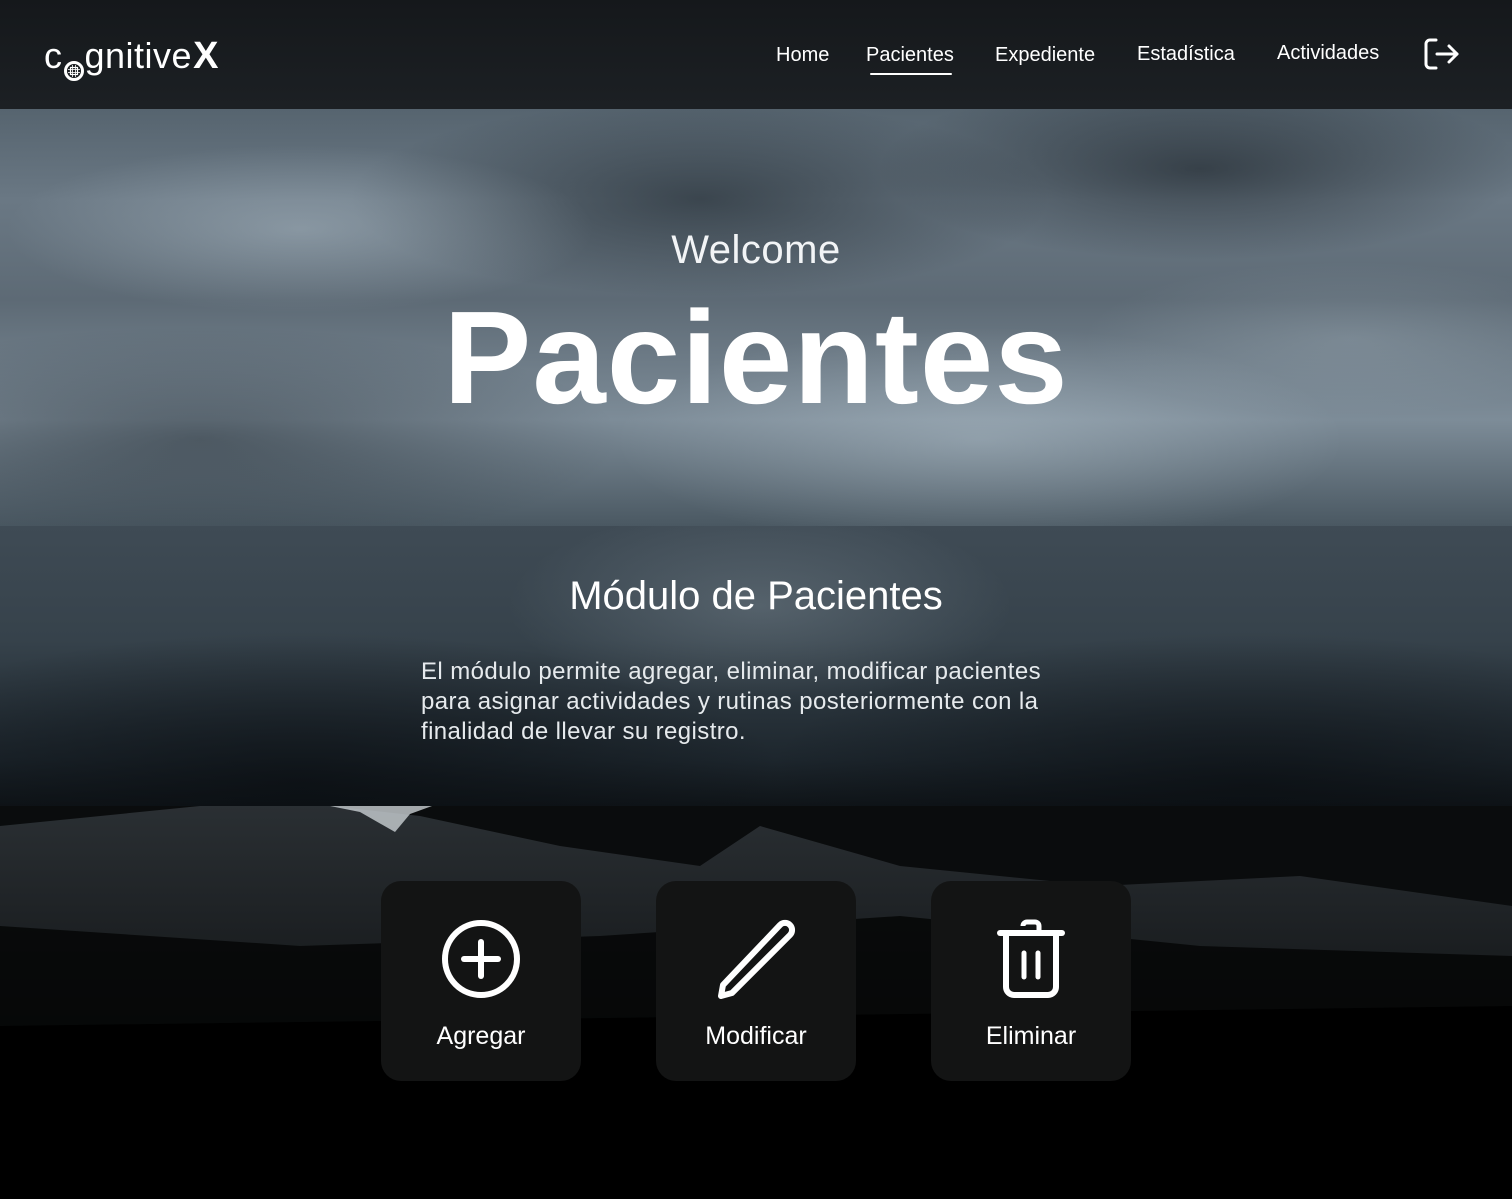 This screenshot has width=1512, height=1199. Describe the element at coordinates (73, 64) in the screenshot. I see `brain-chip-icon` at that location.